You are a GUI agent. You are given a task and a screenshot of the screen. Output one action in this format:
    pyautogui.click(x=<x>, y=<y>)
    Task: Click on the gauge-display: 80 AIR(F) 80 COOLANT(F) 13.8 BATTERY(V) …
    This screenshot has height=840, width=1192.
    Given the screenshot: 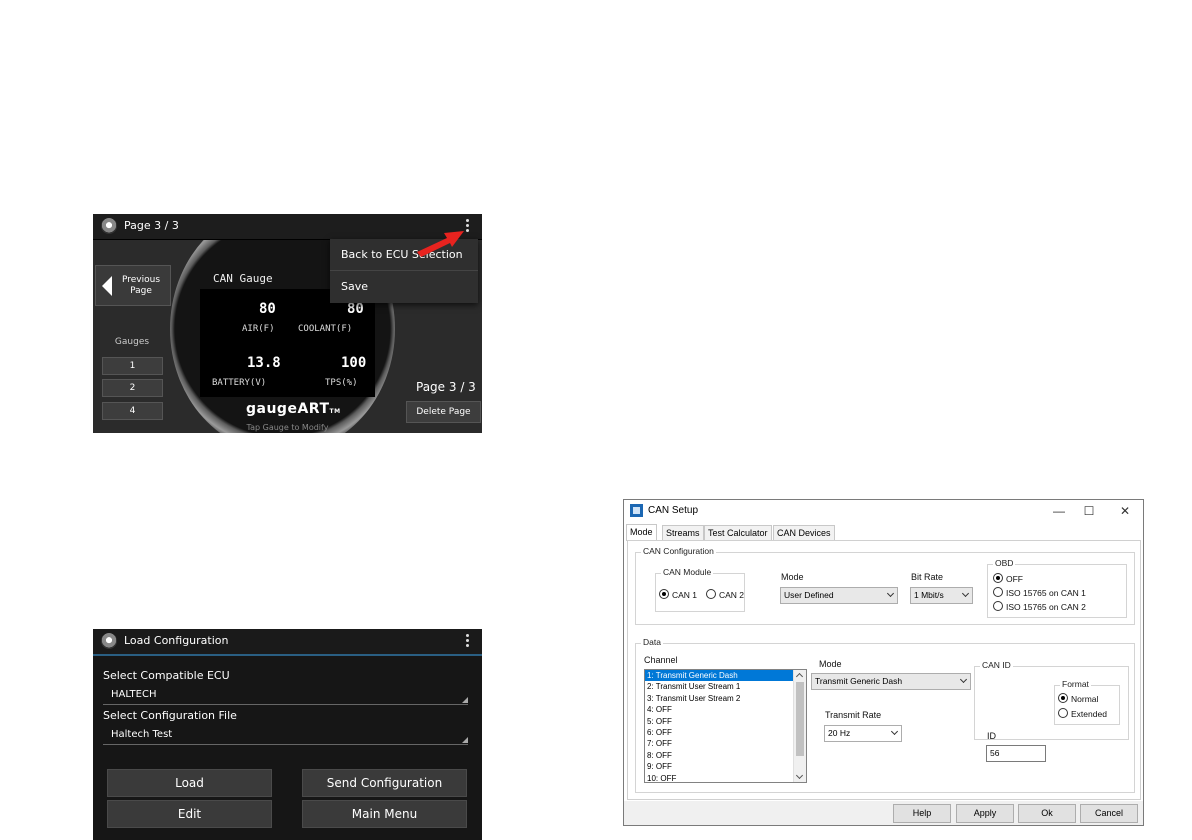 What is the action you would take?
    pyautogui.click(x=287, y=343)
    